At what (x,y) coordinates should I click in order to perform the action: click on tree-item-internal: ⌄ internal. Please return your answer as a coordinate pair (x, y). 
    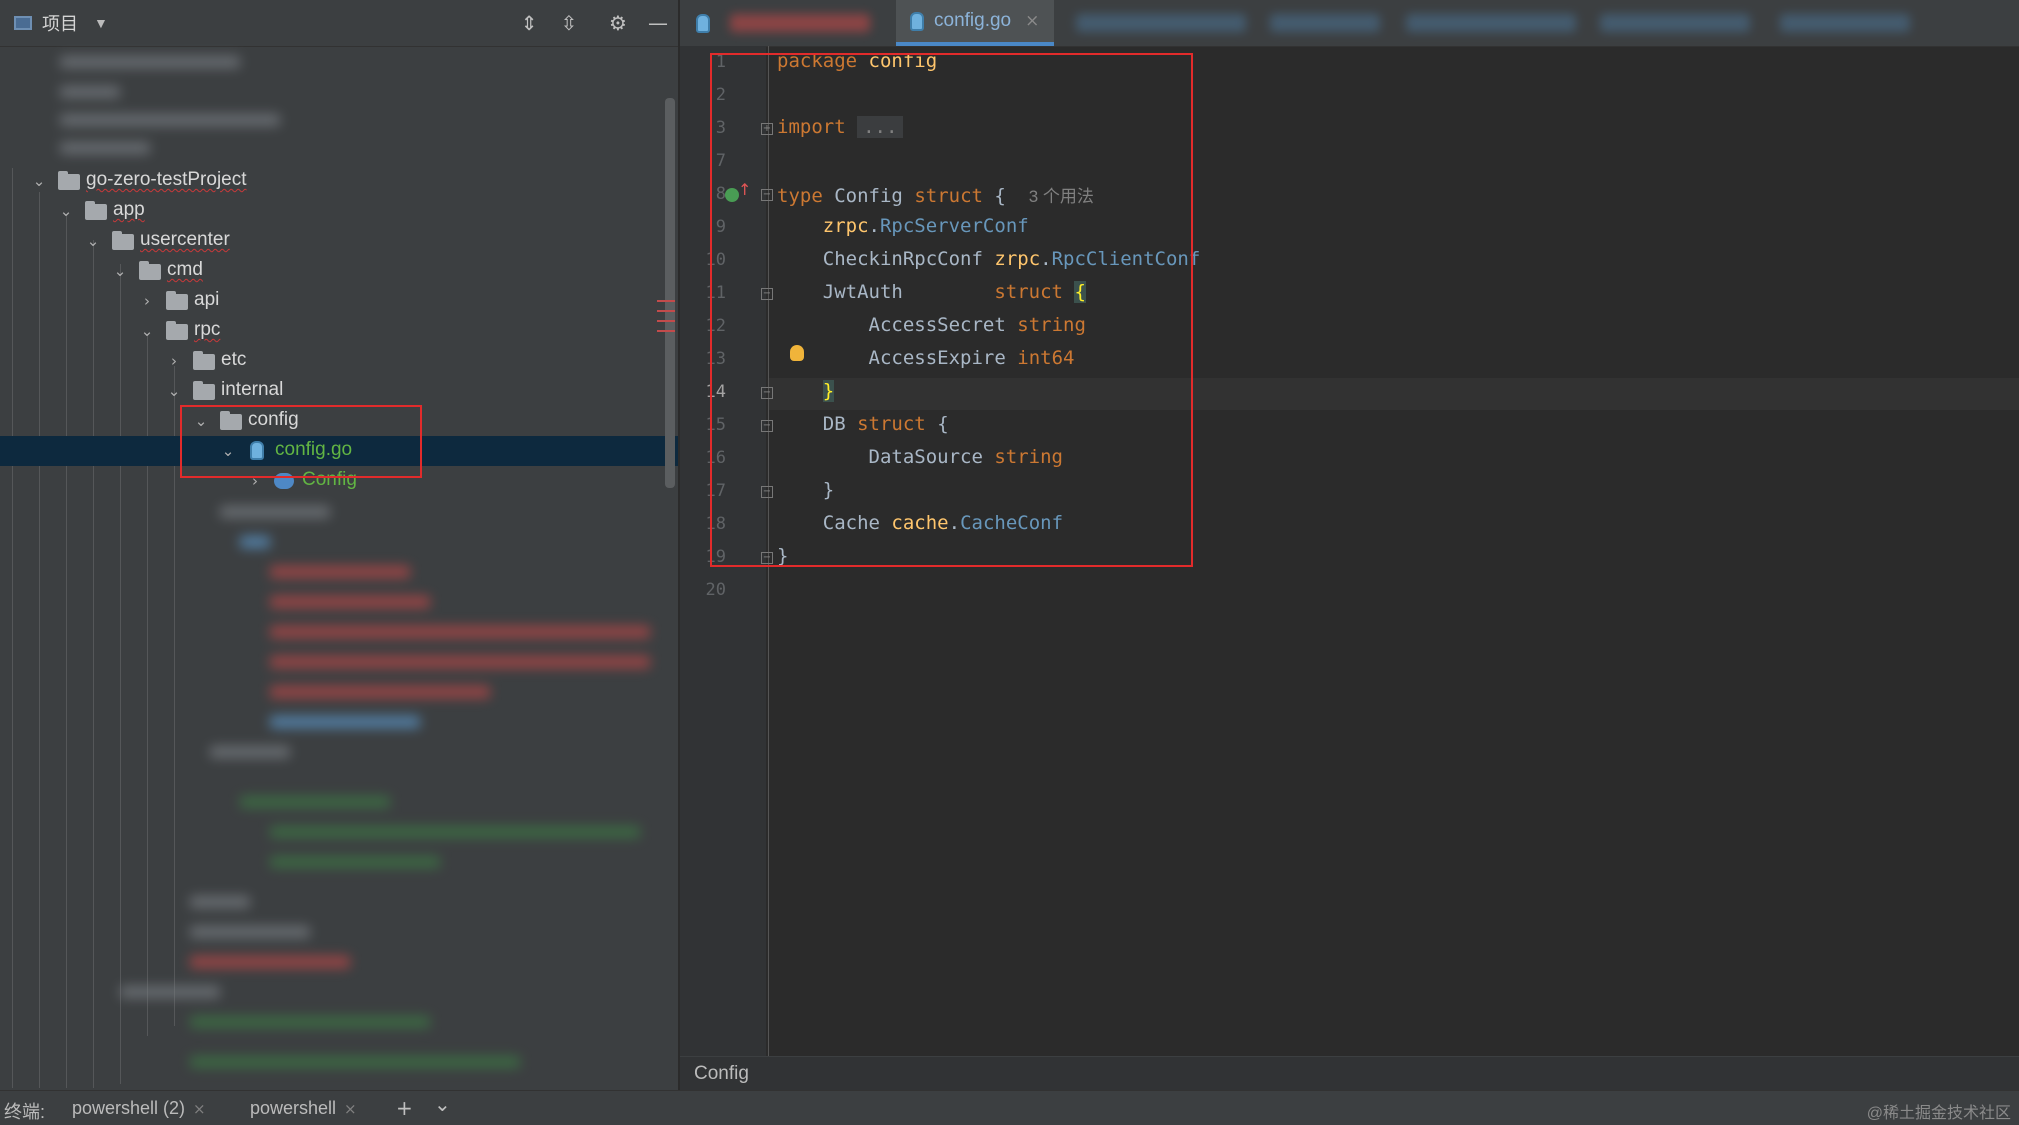
    Looking at the image, I should click on (339, 391).